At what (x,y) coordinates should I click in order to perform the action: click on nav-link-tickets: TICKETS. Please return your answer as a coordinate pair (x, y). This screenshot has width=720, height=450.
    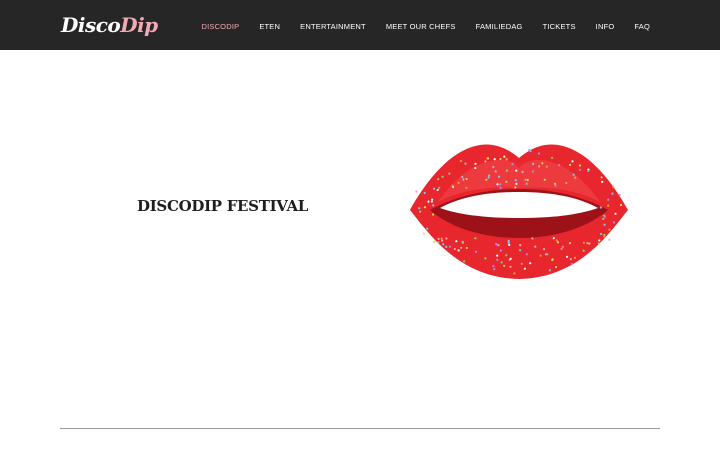
    Looking at the image, I should click on (559, 26).